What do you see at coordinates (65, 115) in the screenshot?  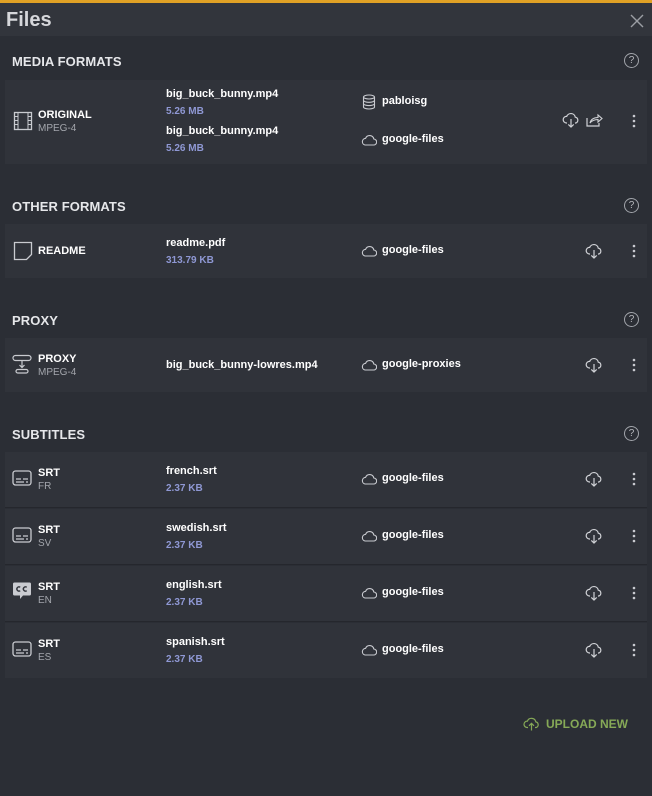 I see `format-name: ORIGINAL` at bounding box center [65, 115].